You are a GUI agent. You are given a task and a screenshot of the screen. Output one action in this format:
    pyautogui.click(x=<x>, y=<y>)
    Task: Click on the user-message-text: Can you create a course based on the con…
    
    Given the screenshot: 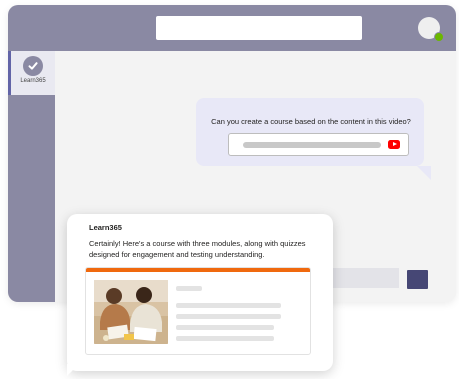 What is the action you would take?
    pyautogui.click(x=311, y=121)
    